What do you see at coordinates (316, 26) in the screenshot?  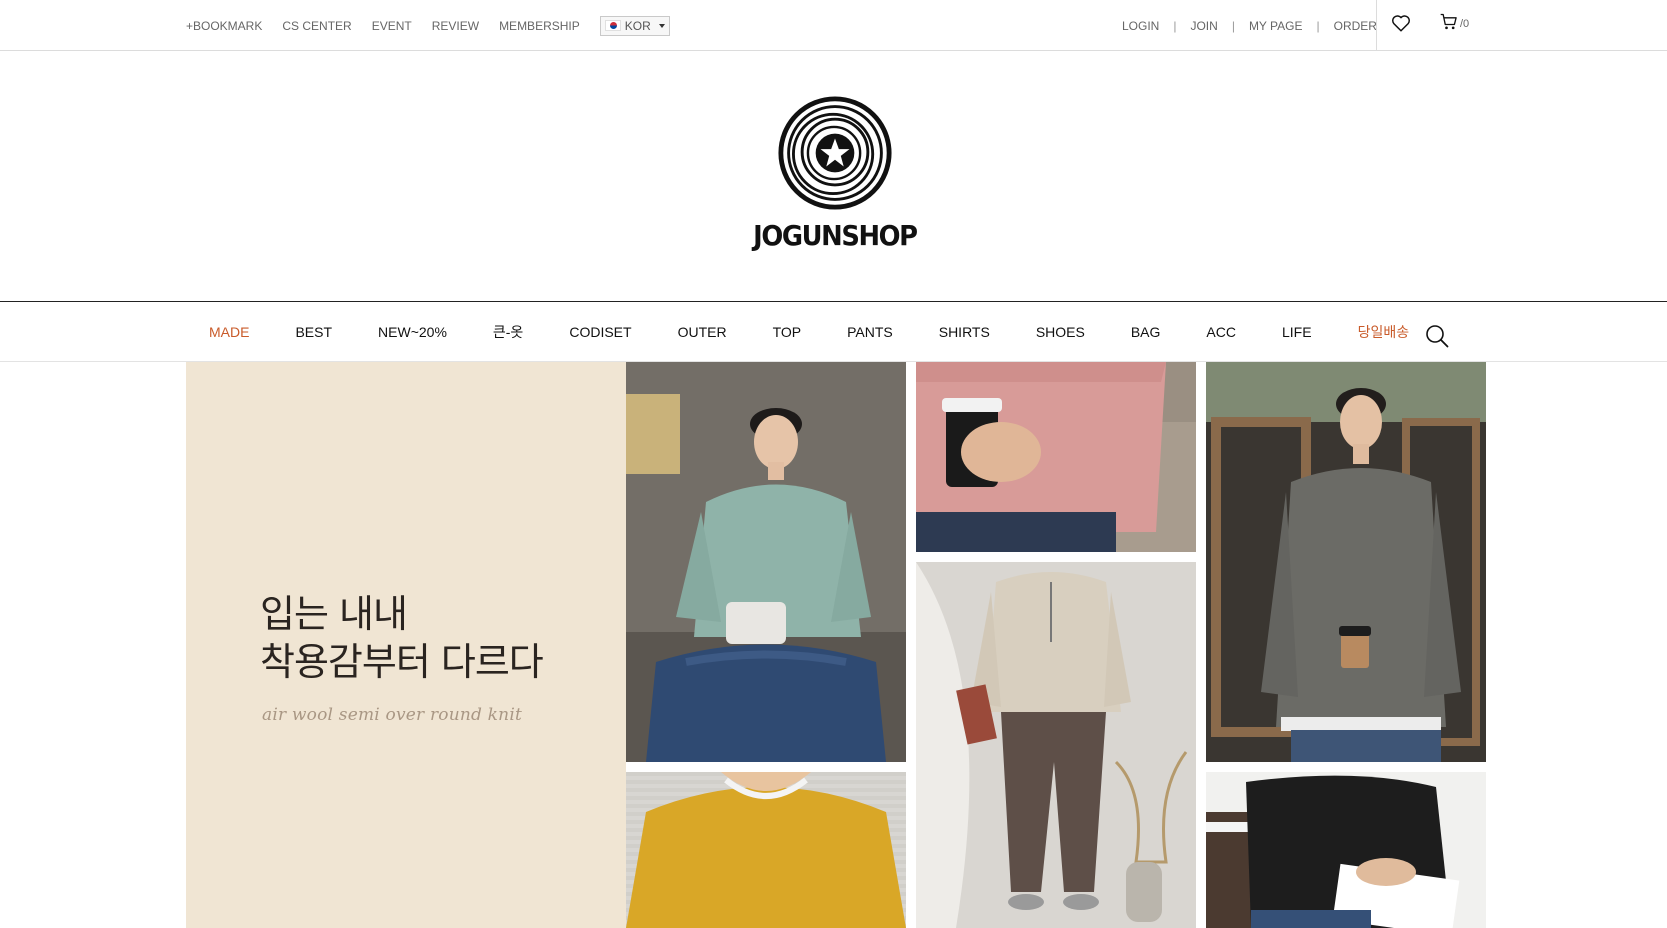 I see `cs-center-link: CS CENTER` at bounding box center [316, 26].